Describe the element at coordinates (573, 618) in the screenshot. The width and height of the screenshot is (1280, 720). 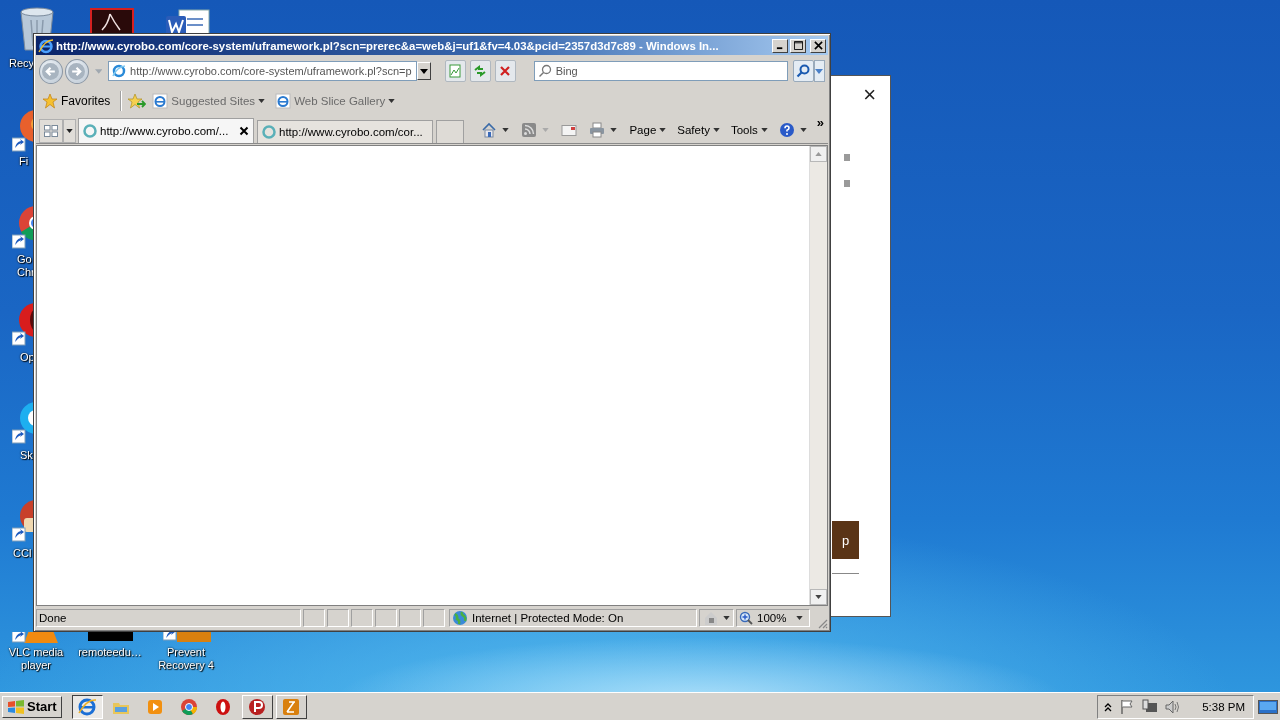
I see `security-zone: Internet | Protected Mode: On` at that location.